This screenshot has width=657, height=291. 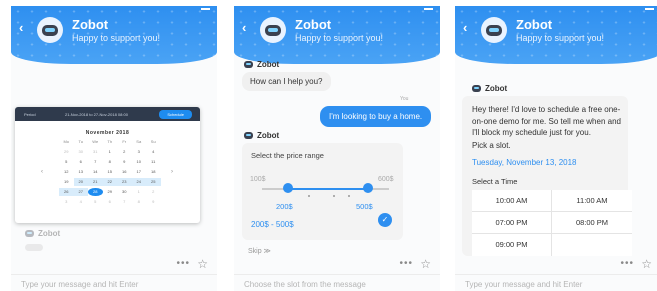 What do you see at coordinates (512, 245) in the screenshot?
I see `time-slot: 09:00 PM` at bounding box center [512, 245].